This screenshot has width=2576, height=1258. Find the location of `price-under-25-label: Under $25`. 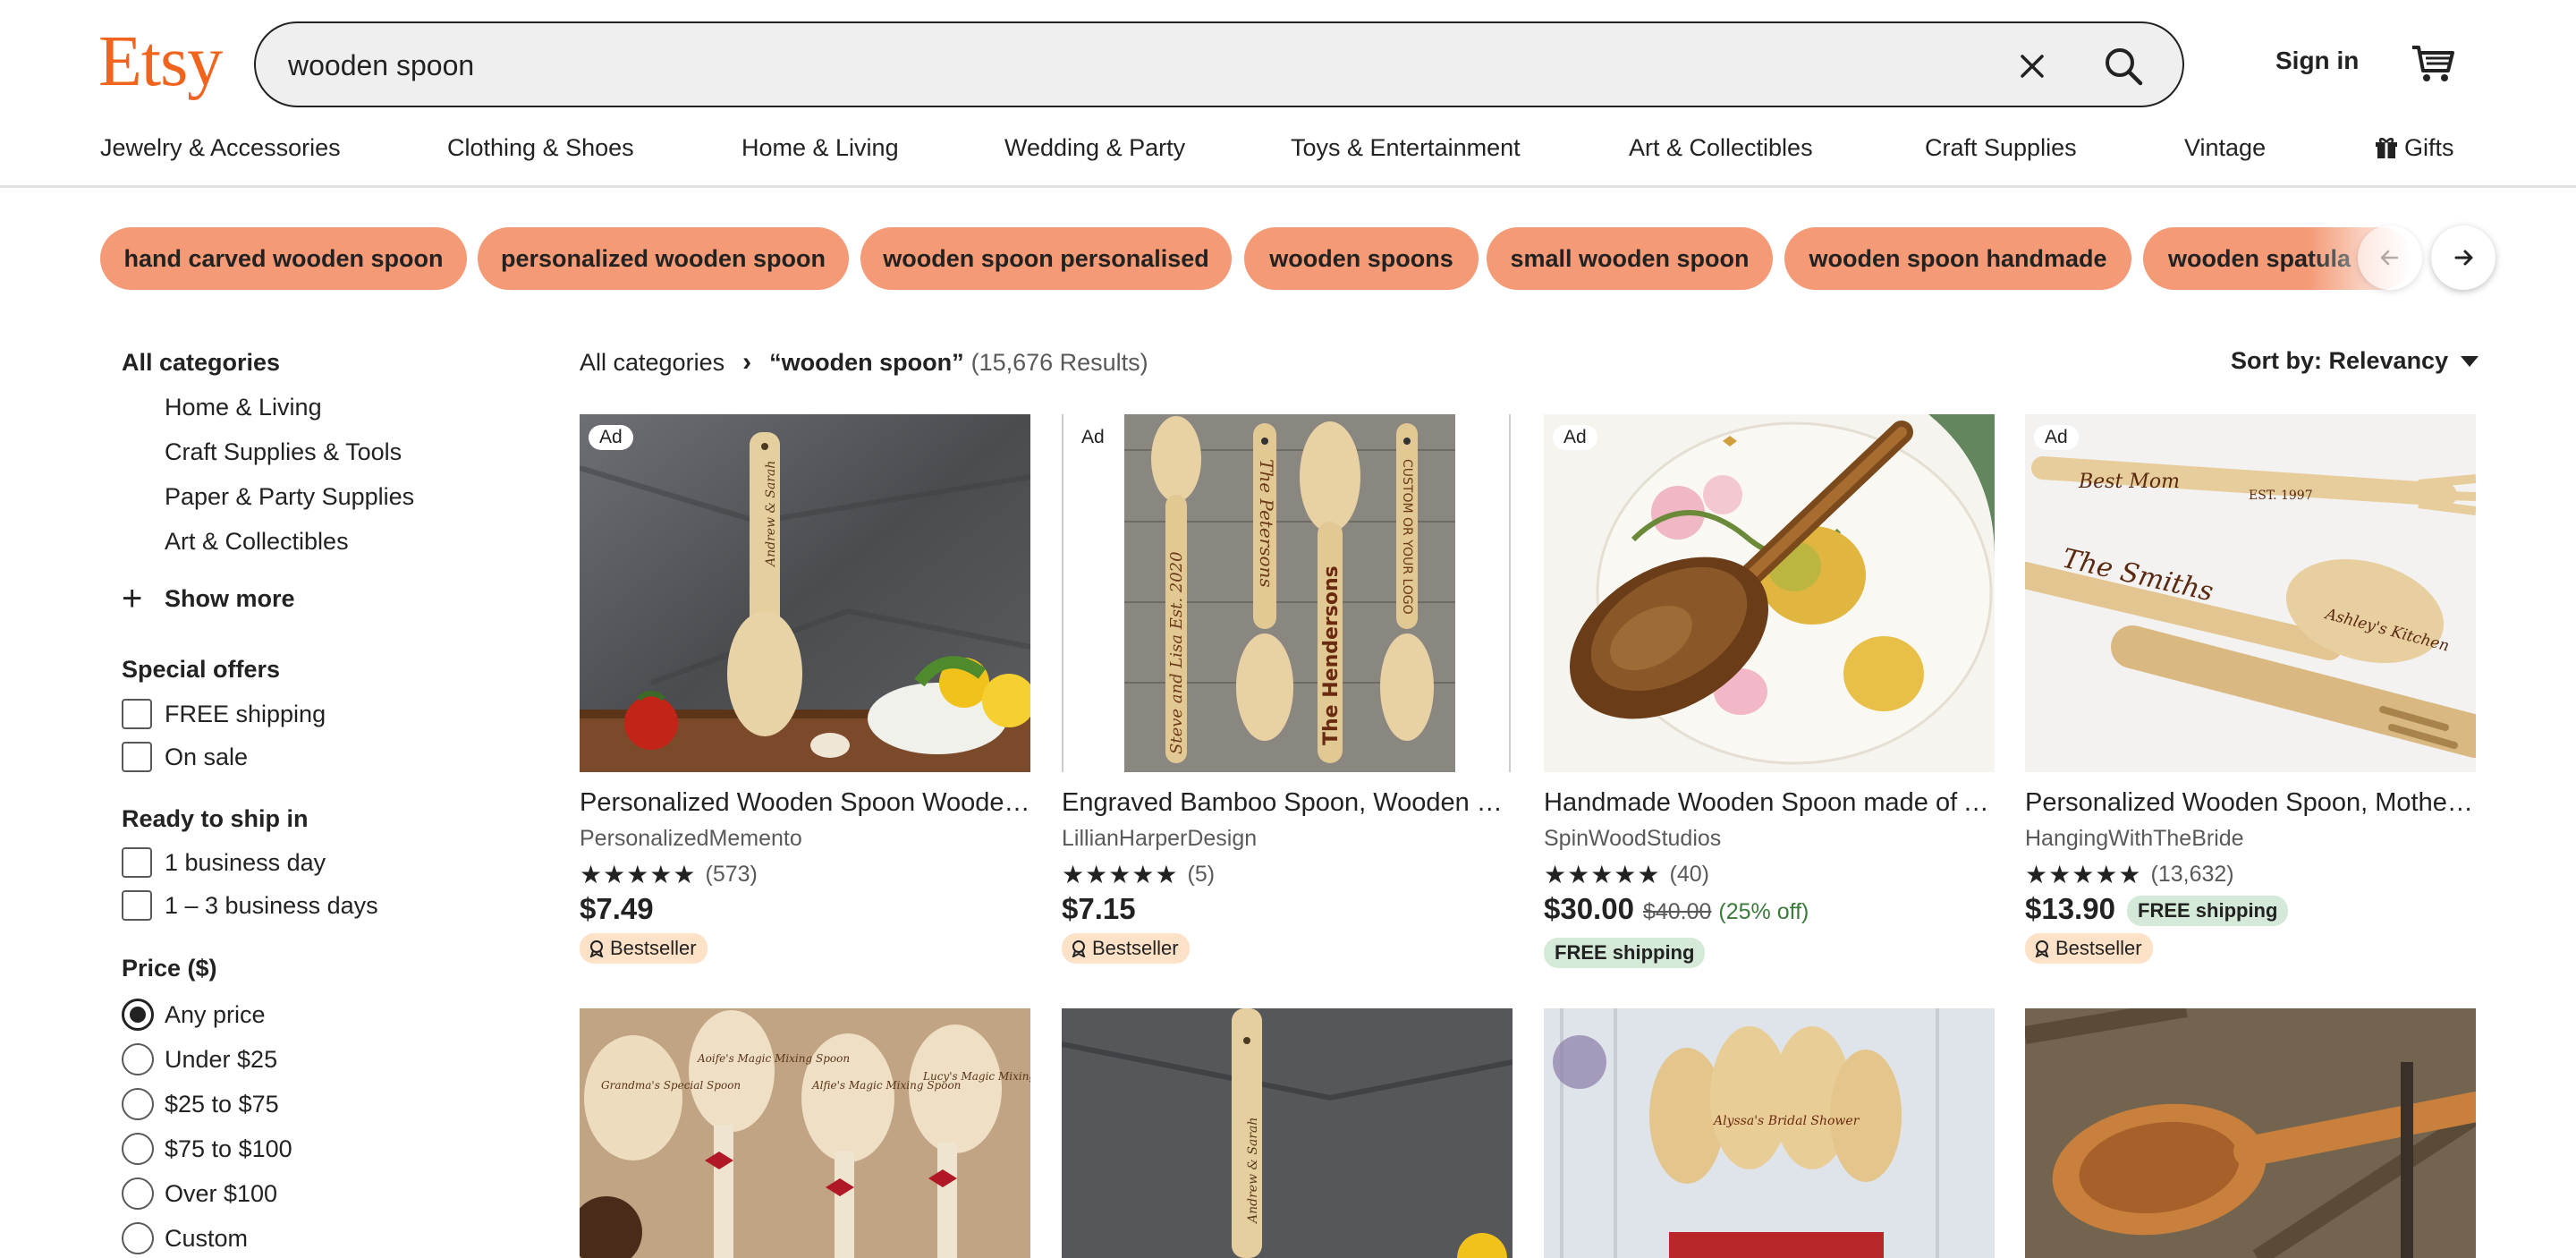

price-under-25-label: Under $25 is located at coordinates (221, 1059).